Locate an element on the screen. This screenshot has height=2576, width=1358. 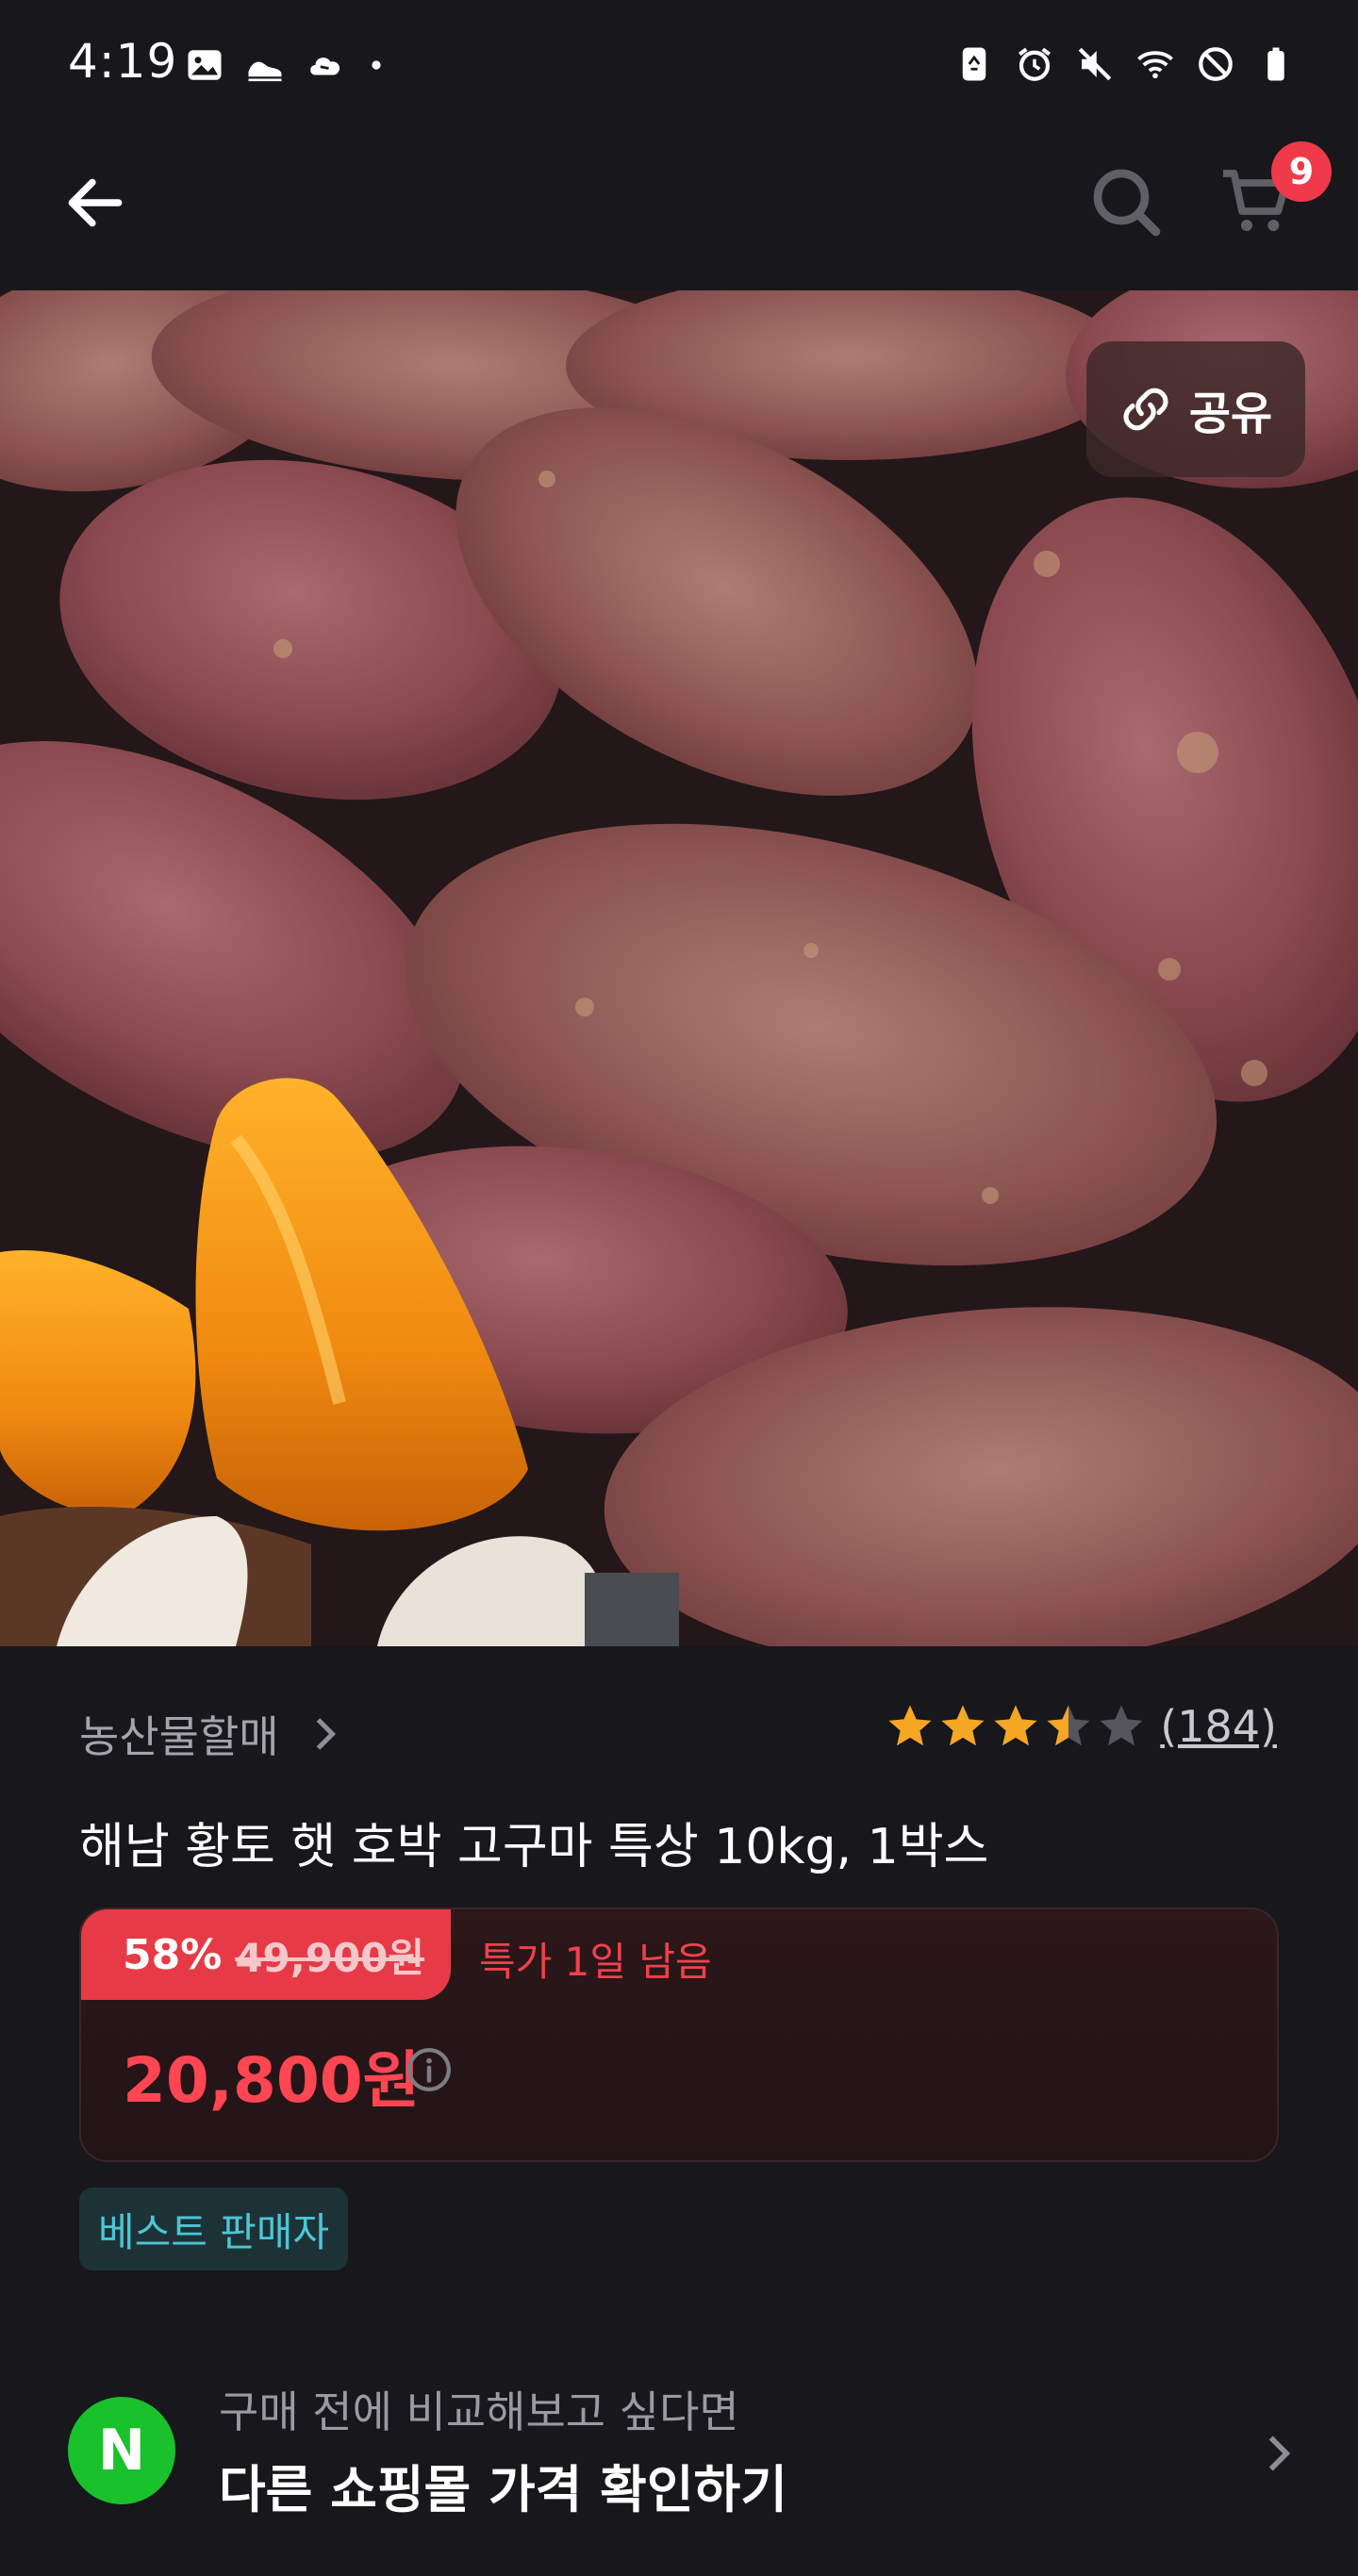
status-bar: 4:19 is located at coordinates (679, 64).